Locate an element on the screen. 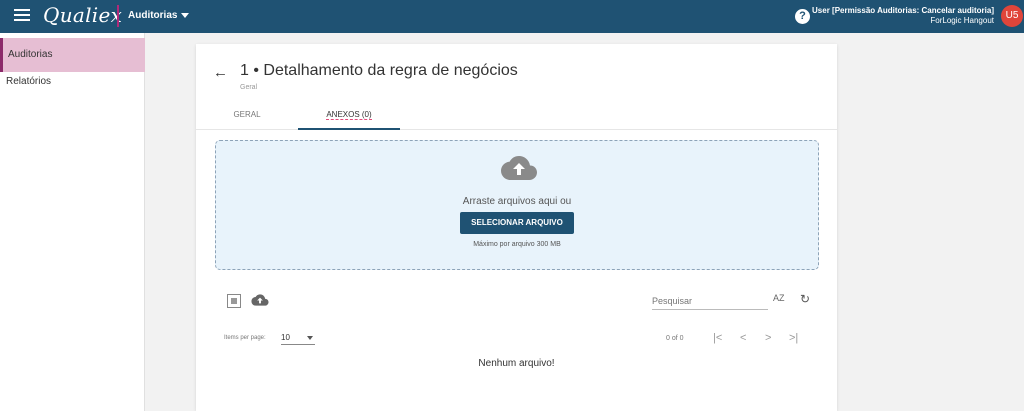  tab-bar: GERAL ANEXOS (0) is located at coordinates (516, 116).